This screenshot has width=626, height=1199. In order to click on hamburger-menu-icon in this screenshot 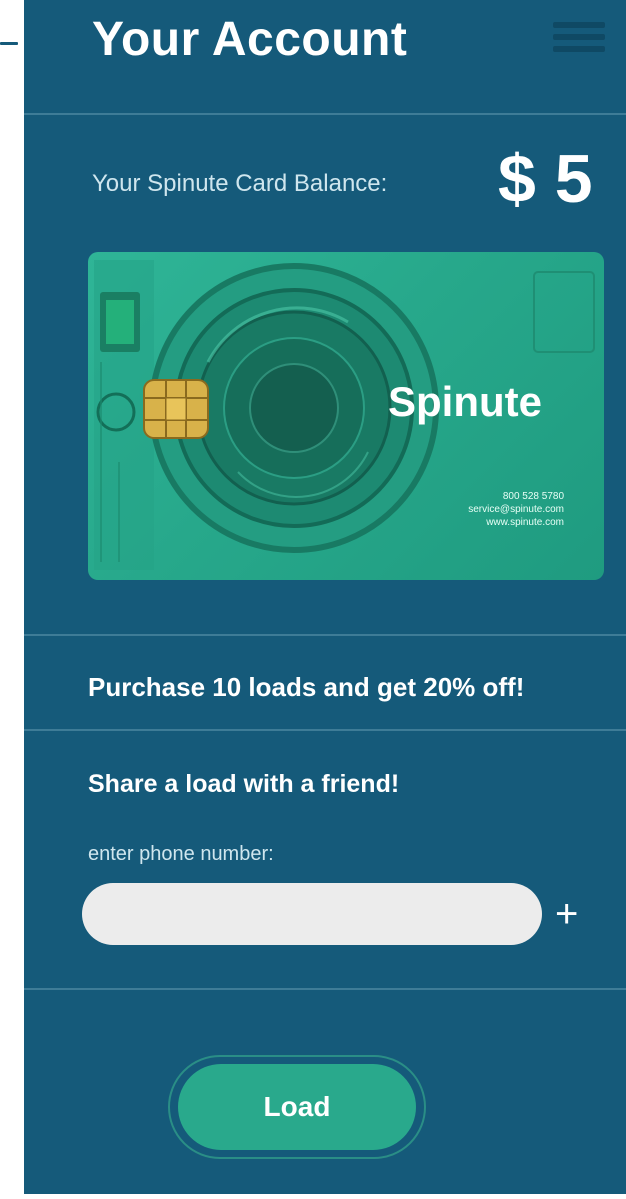, I will do `click(579, 41)`.